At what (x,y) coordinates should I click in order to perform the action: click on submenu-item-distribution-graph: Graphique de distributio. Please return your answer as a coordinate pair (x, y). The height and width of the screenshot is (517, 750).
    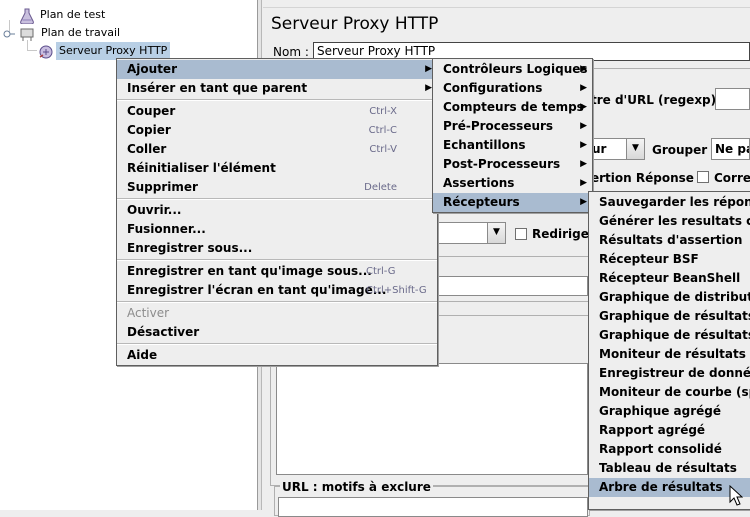
    Looking at the image, I should click on (669, 297).